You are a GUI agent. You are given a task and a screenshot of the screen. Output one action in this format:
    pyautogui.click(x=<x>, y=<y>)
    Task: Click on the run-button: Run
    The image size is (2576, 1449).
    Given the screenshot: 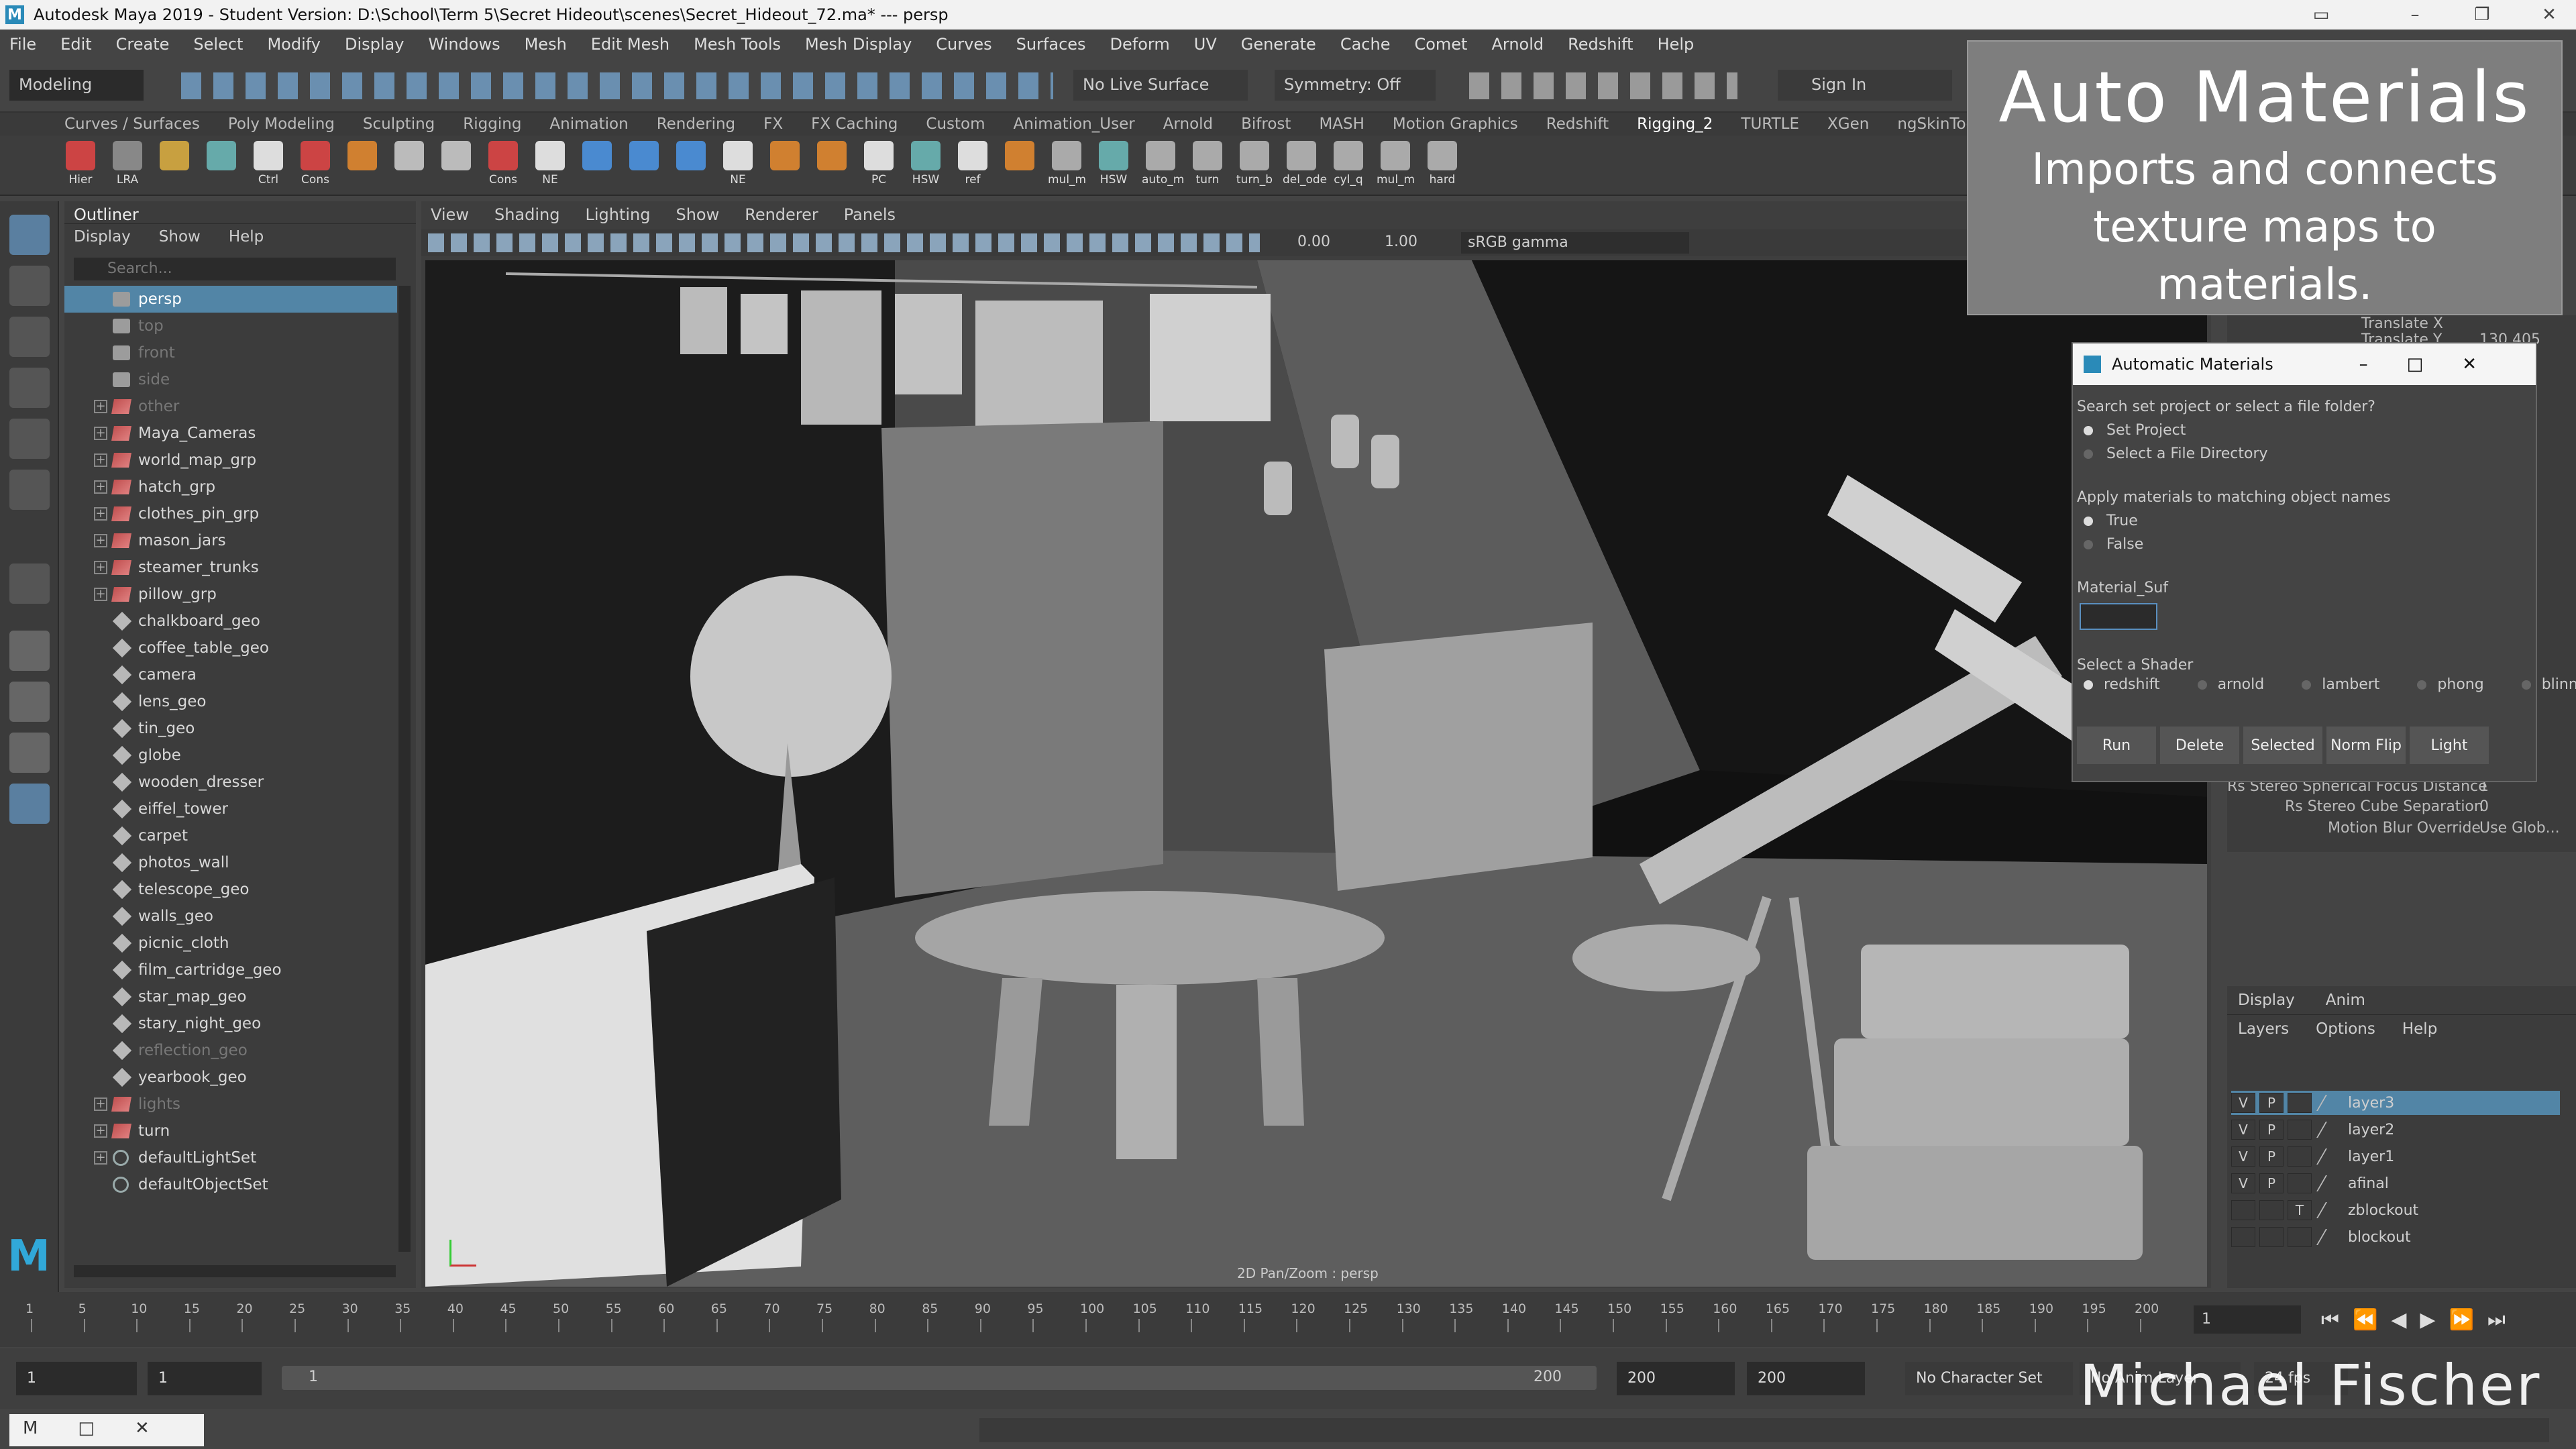 What is the action you would take?
    pyautogui.click(x=2116, y=745)
    